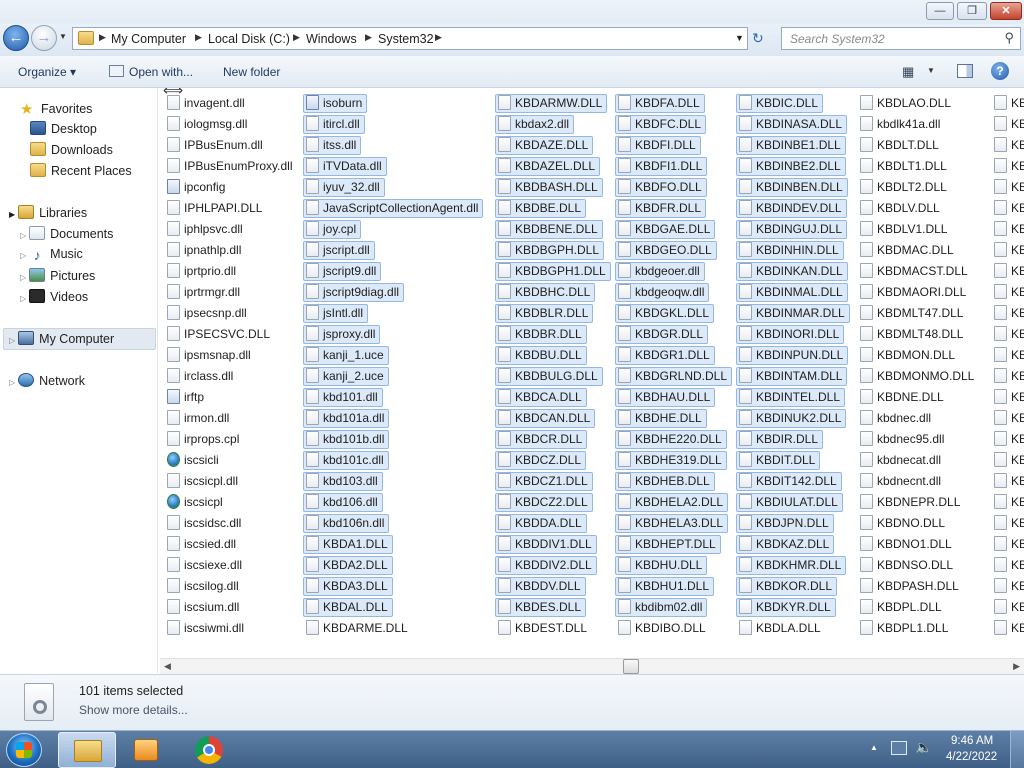  What do you see at coordinates (332, 229) in the screenshot?
I see `file-item: joy.cpl` at bounding box center [332, 229].